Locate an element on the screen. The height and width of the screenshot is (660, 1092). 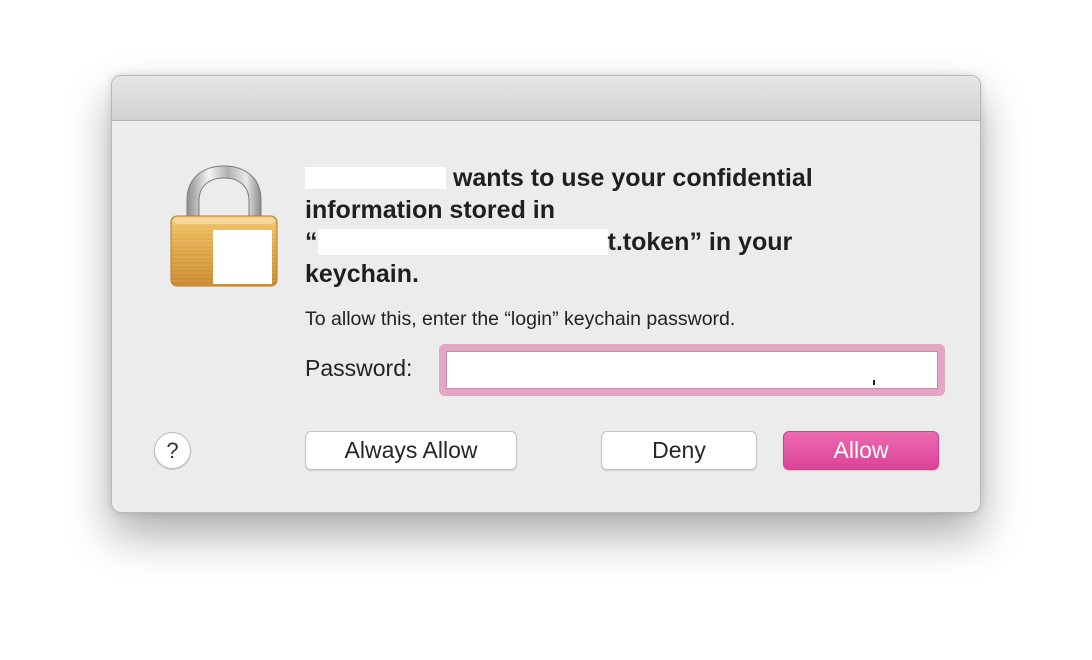
icon-redaction is located at coordinates (242, 257).